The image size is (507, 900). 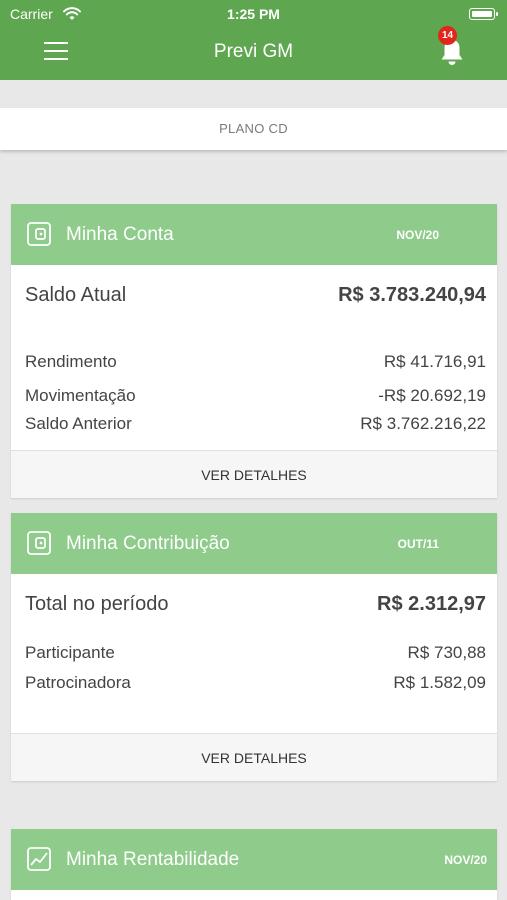 What do you see at coordinates (254, 543) in the screenshot?
I see `contribution-card-header: Minha Contribuição OUT/11` at bounding box center [254, 543].